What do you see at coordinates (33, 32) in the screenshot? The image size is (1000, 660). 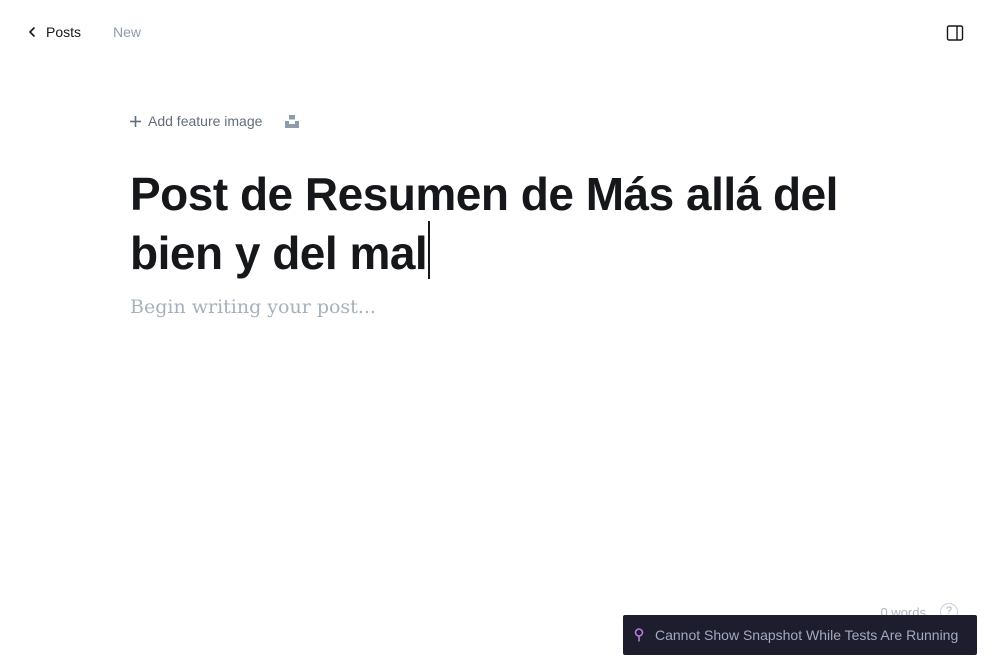 I see `chevron-left-icon` at bounding box center [33, 32].